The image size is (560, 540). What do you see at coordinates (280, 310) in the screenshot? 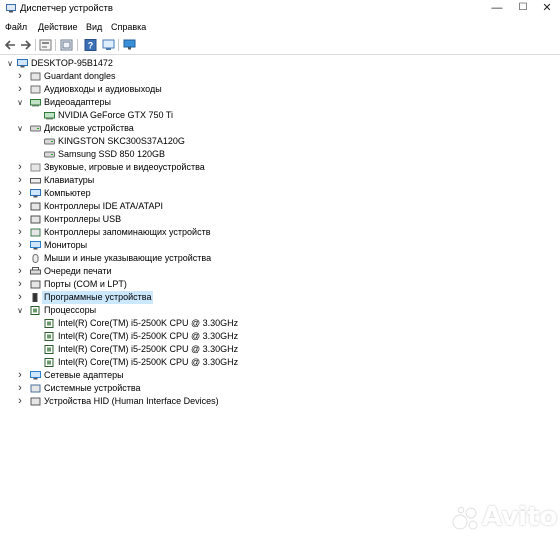
I see `tree-category: ∨ Процессоры` at bounding box center [280, 310].